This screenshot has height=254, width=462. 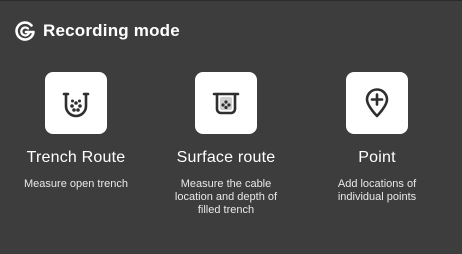 I want to click on page-title: Recording mode, so click(x=111, y=30).